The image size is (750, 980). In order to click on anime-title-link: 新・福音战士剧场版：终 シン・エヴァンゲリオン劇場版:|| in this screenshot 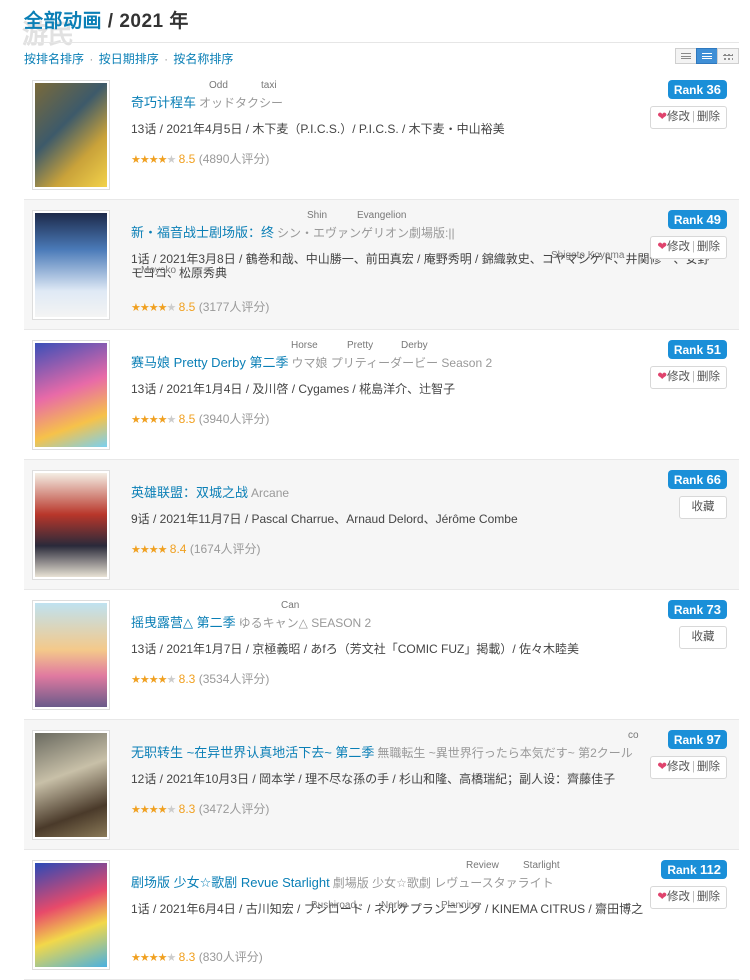, I will do `click(293, 231)`.